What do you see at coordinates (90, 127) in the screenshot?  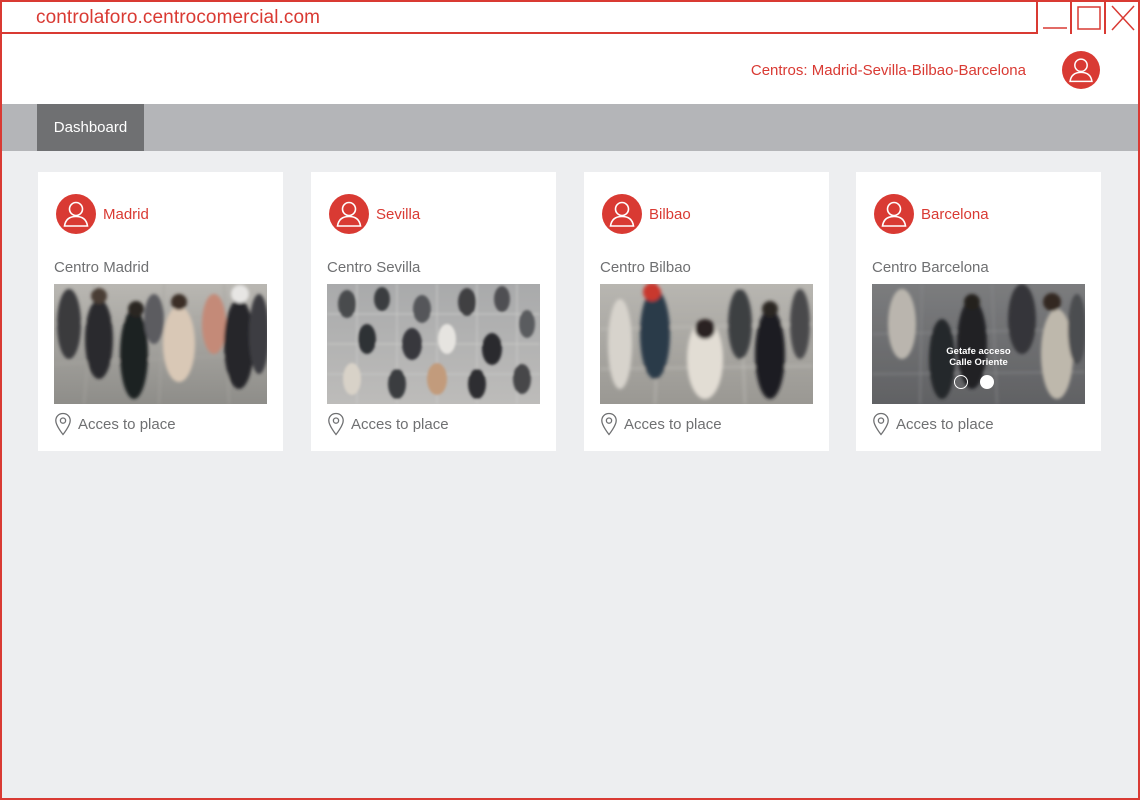 I see `tab-dashboard: Dashboard` at bounding box center [90, 127].